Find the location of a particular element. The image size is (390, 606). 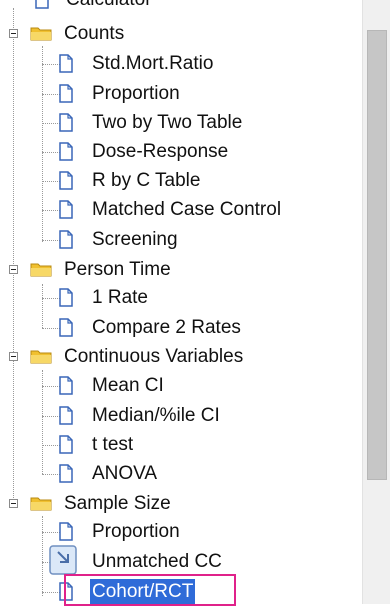

tree-item-proportion: Proportion is located at coordinates (180, 94).